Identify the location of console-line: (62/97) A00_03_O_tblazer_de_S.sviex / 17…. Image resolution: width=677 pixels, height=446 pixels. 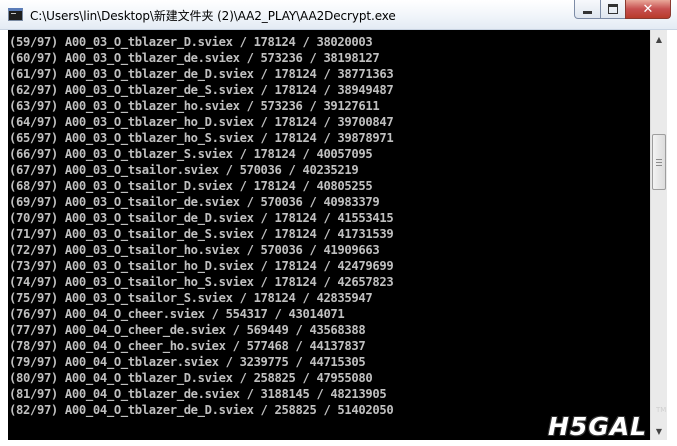
(201, 90).